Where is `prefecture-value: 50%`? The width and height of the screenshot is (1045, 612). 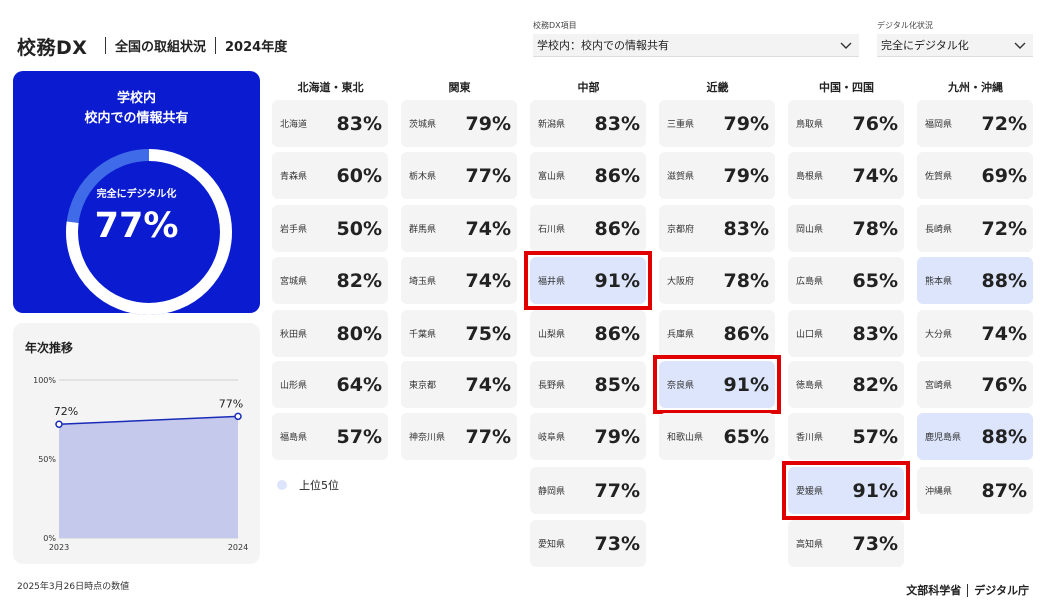
prefecture-value: 50% is located at coordinates (359, 228).